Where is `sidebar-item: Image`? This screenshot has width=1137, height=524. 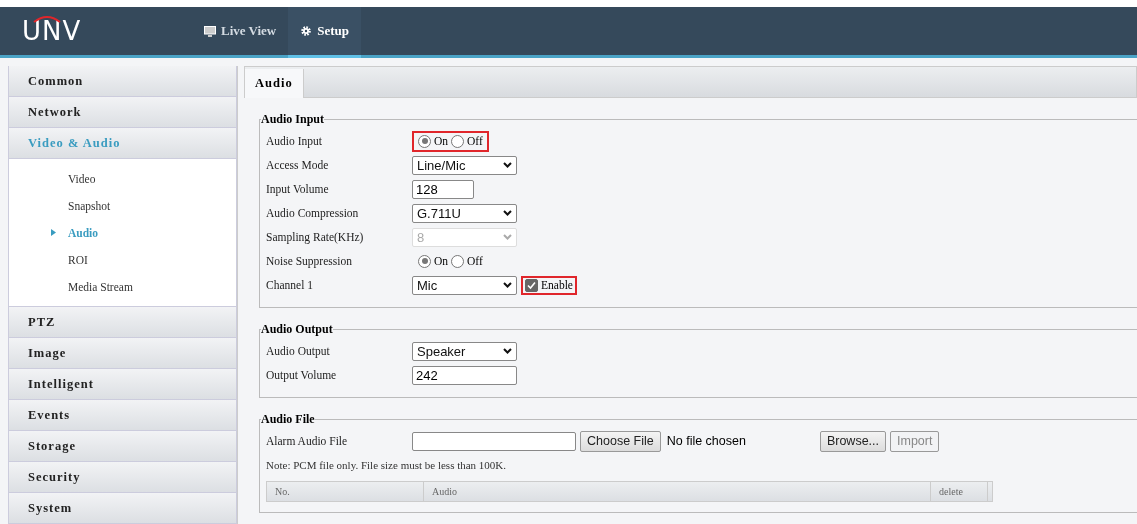
sidebar-item: Image is located at coordinates (122, 353).